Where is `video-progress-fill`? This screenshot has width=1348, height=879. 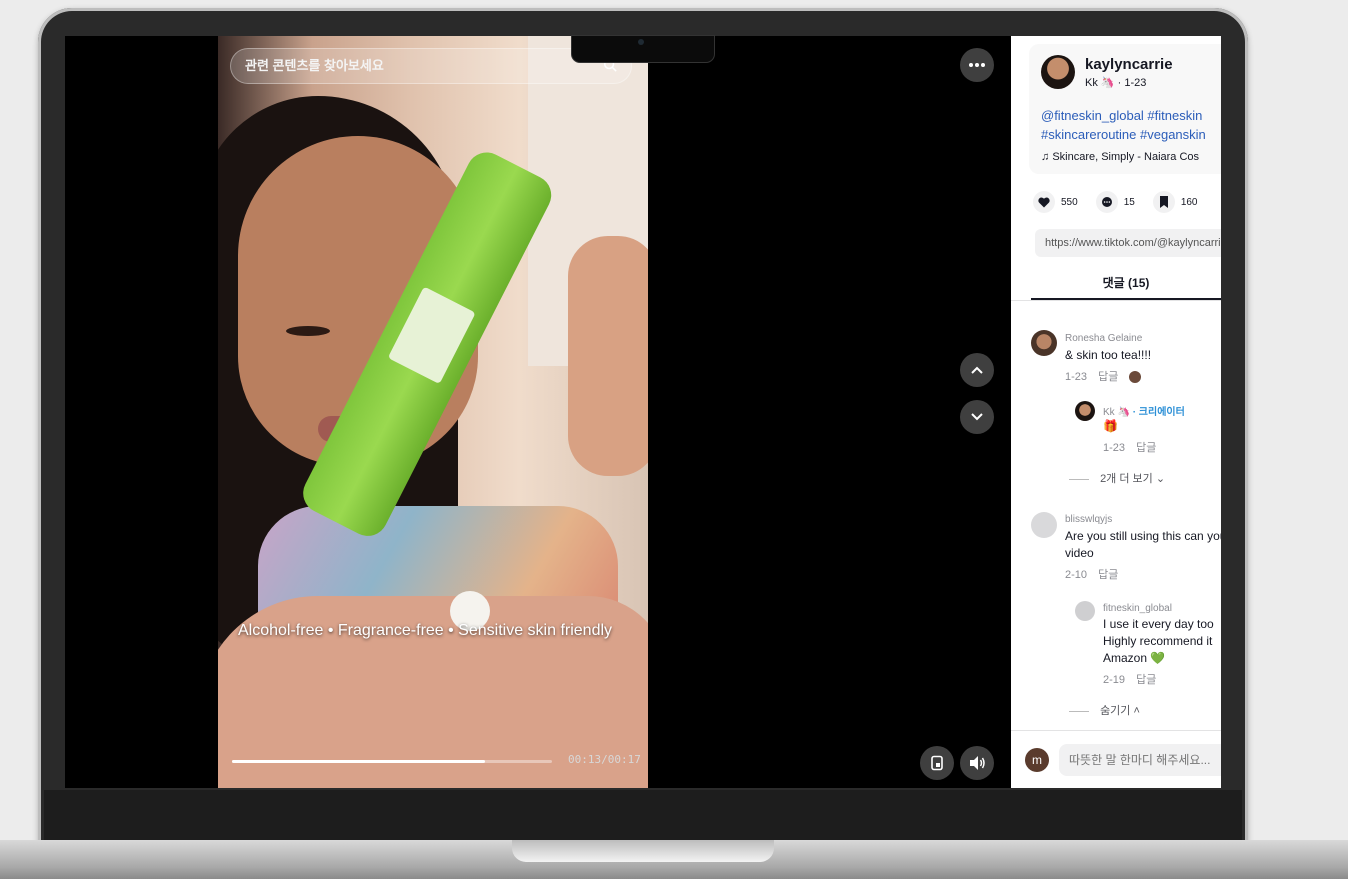
video-progress-fill is located at coordinates (358, 761).